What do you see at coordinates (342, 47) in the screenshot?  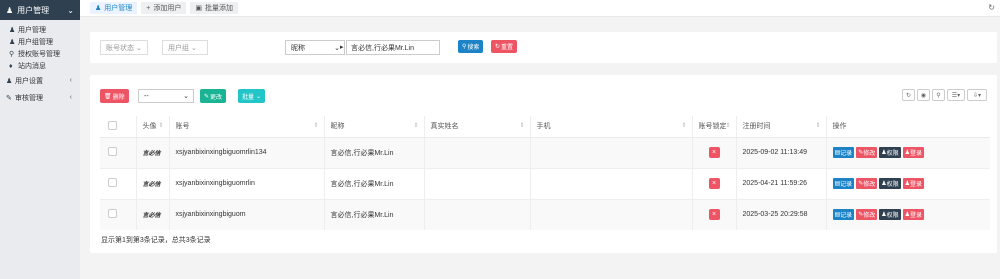 I see `caret-right-icon: ▸` at bounding box center [342, 47].